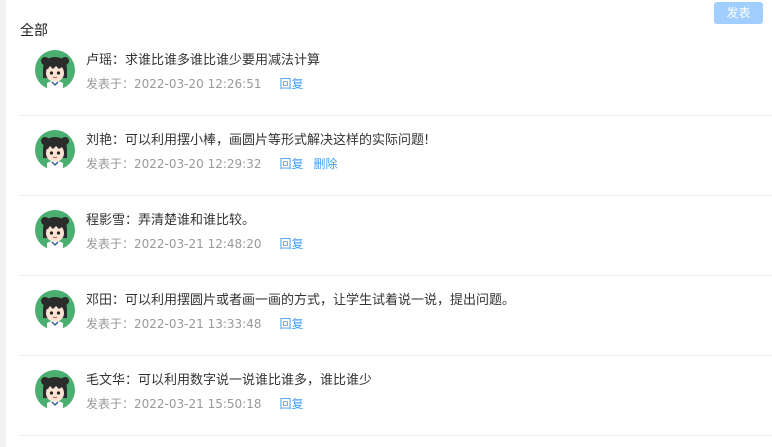  Describe the element at coordinates (198, 164) in the screenshot. I see `comment-timestamp: 2022-03-20 12:29:32` at that location.